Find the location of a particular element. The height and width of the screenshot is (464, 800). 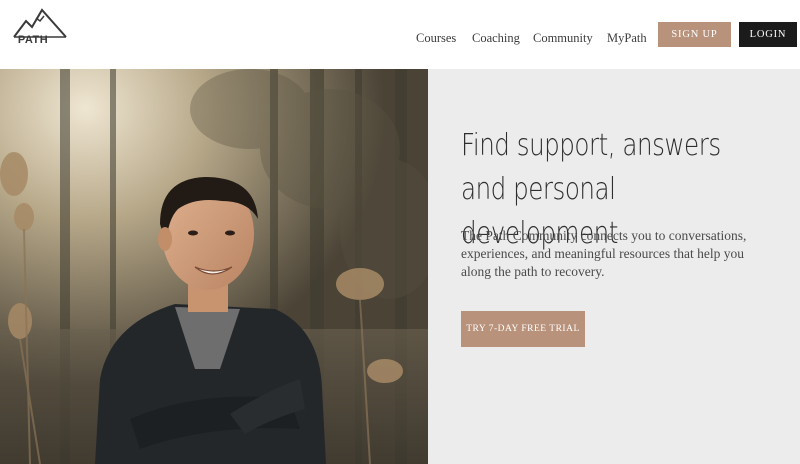

login-button: LOGIN is located at coordinates (768, 34).